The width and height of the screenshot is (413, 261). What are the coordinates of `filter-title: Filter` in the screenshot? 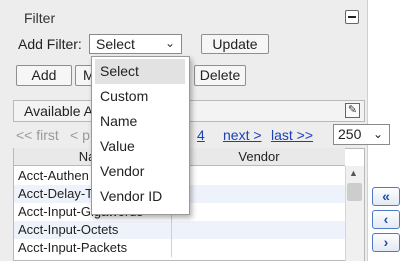 It's located at (40, 18).